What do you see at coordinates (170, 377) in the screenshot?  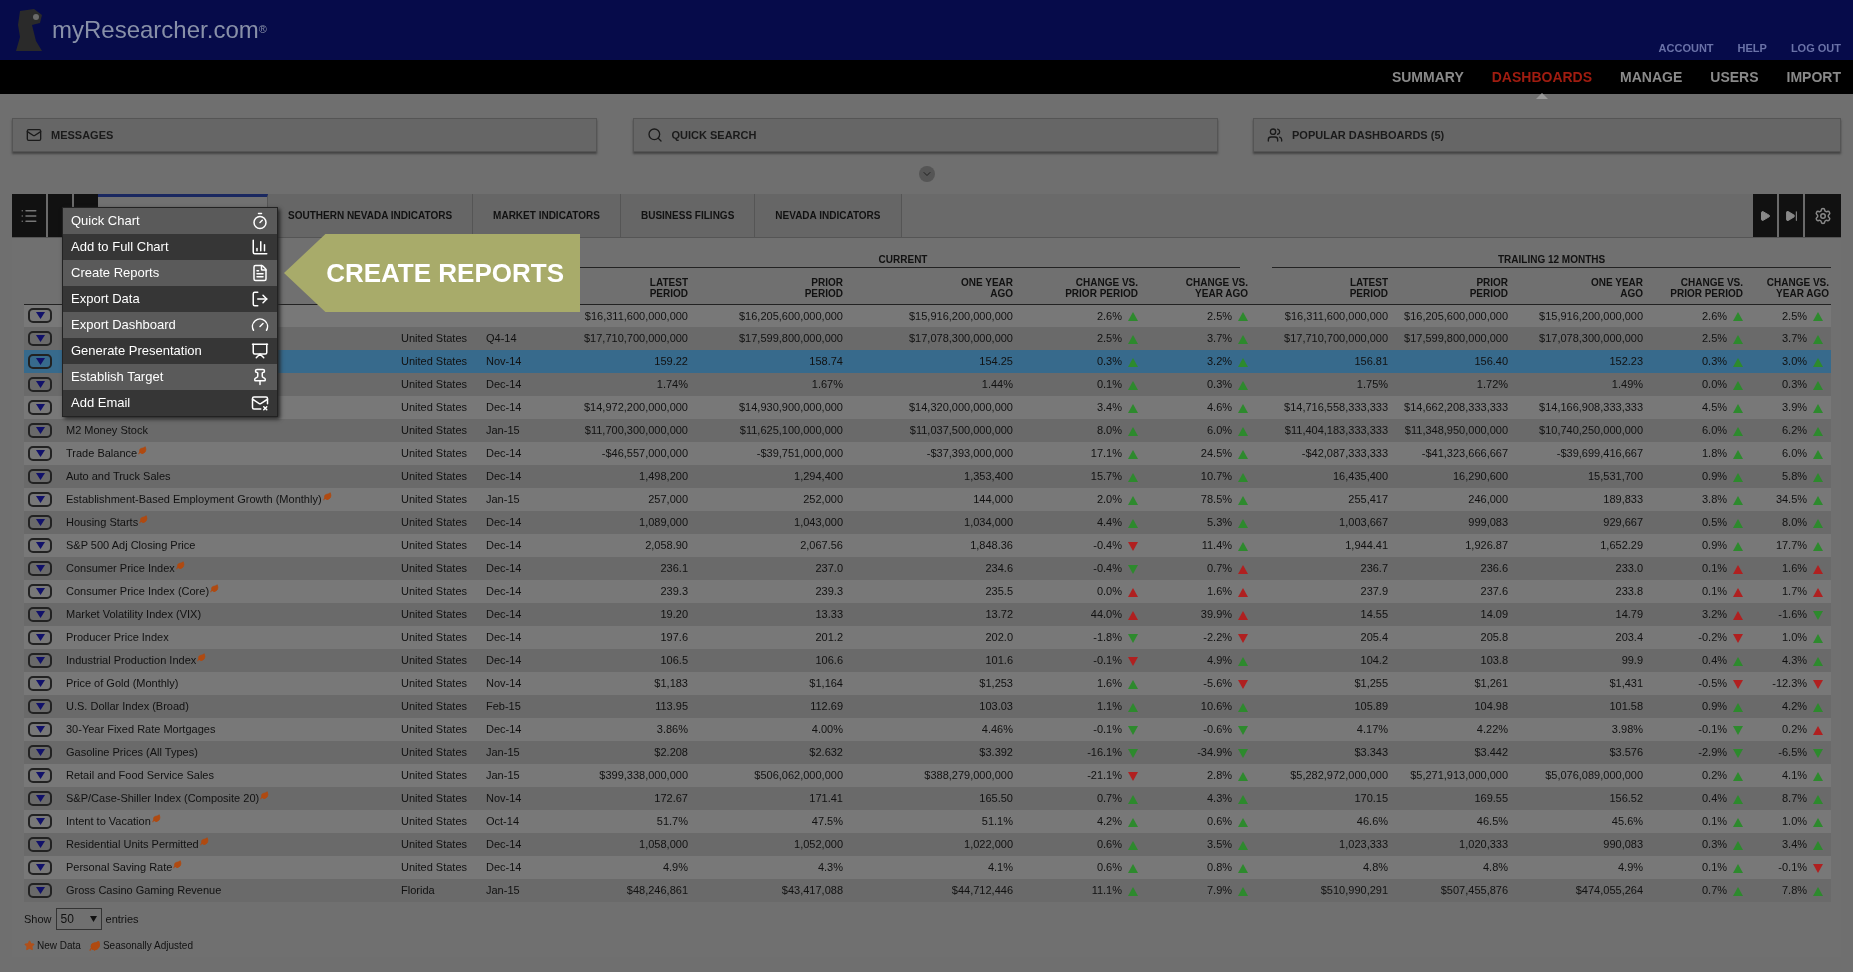 I see `menu-item: Establish Target` at bounding box center [170, 377].